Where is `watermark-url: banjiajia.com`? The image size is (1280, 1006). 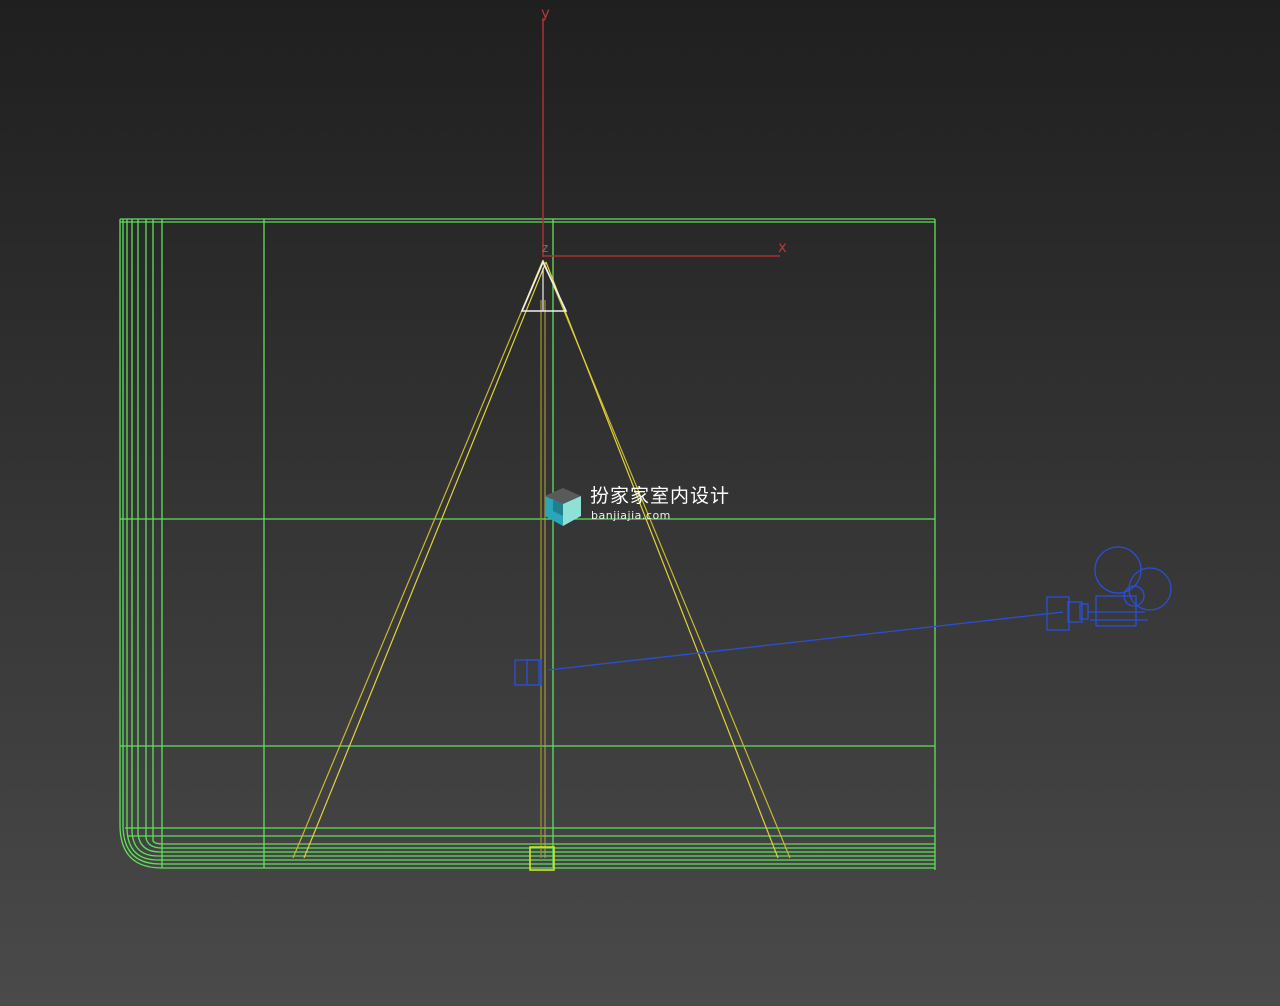 watermark-url: banjiajia.com is located at coordinates (631, 515).